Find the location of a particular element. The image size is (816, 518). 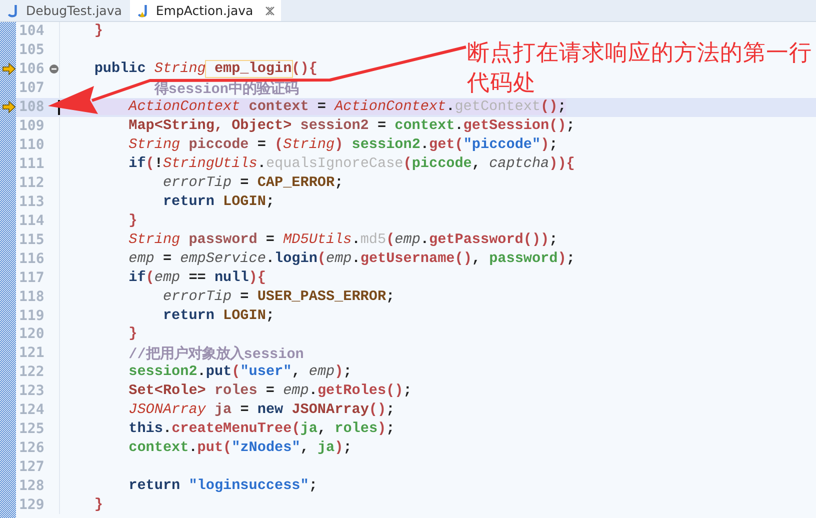

line-number: 119 is located at coordinates (32, 316).